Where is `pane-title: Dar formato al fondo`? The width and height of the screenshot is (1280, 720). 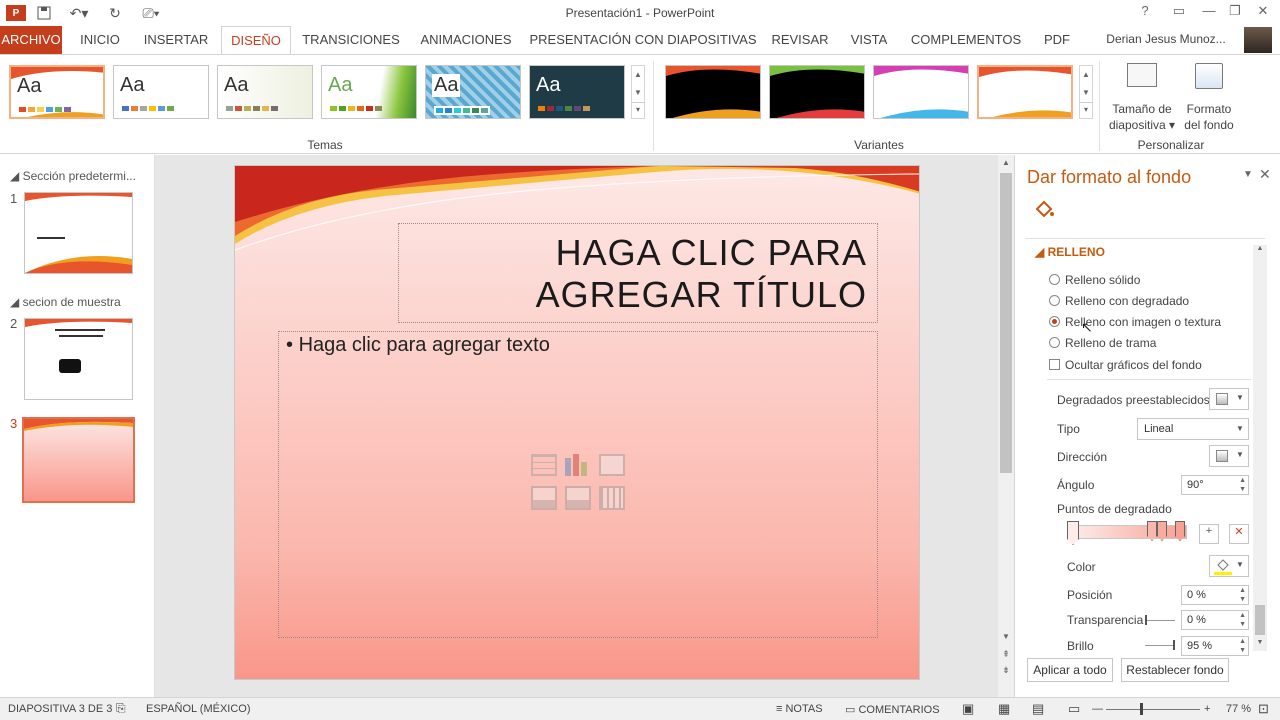
pane-title: Dar formato al fondo is located at coordinates (1109, 177).